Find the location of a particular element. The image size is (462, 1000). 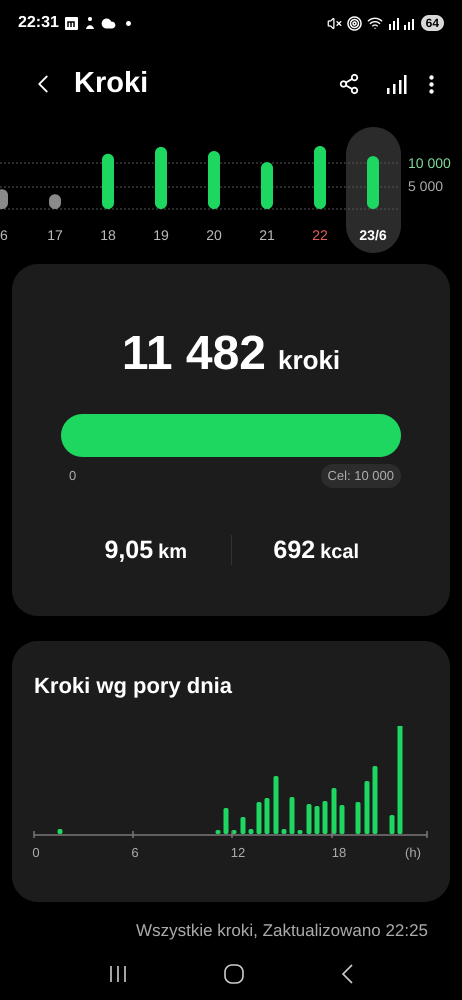

goal-label: Cel: 10 000 is located at coordinates (360, 476).